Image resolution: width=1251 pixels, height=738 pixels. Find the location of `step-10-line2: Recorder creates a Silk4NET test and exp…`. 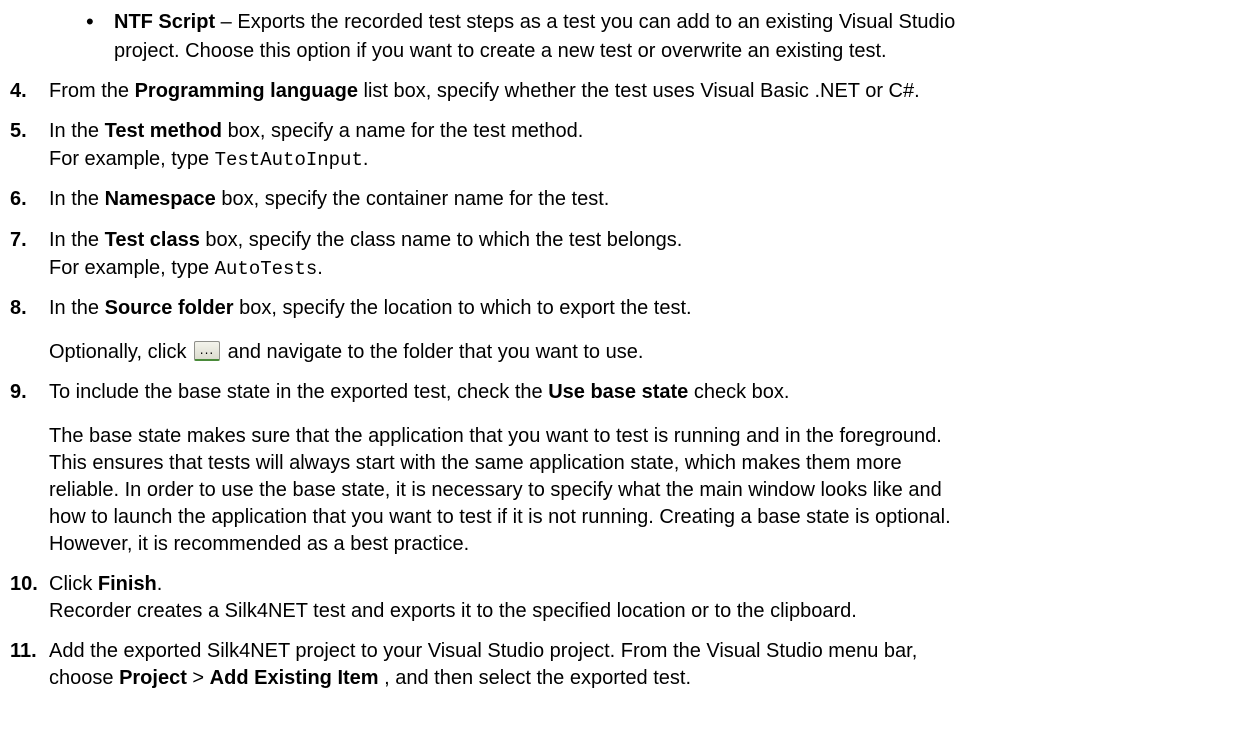

step-10-line2: Recorder creates a Silk4NET test and exp… is located at coordinates (453, 611).